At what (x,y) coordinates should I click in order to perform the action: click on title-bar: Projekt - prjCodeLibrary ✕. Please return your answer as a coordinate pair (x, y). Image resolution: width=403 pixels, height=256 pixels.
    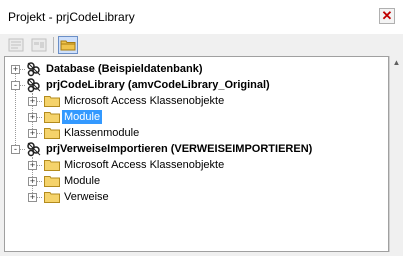
    Looking at the image, I should click on (201, 17).